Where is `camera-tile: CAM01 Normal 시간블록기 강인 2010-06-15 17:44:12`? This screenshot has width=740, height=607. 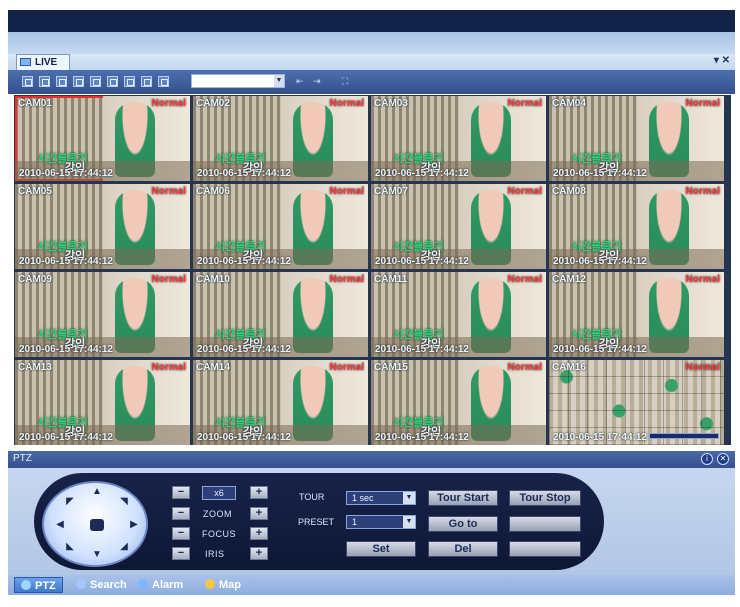
camera-tile: CAM01 Normal 시간블록기 강인 2010-06-15 17:44:12 is located at coordinates (102, 138).